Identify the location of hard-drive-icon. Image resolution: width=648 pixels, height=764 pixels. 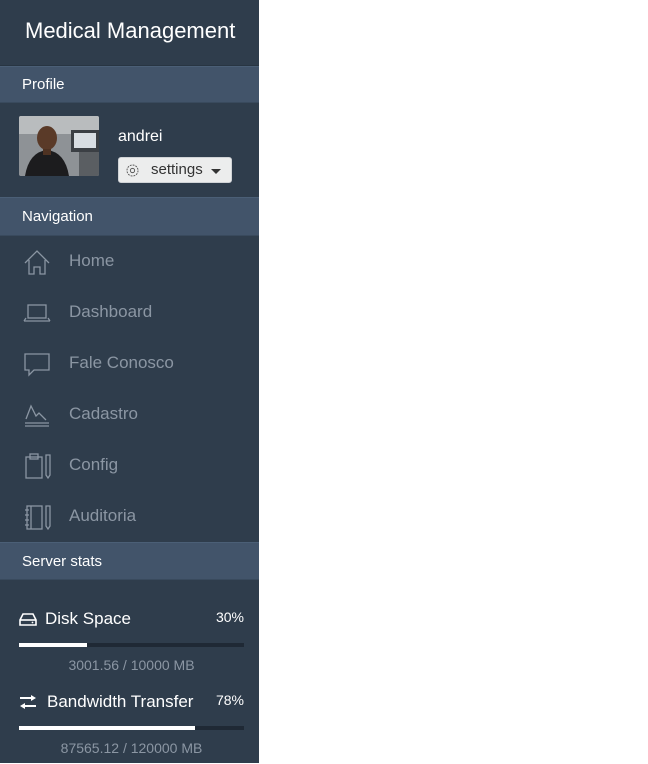
(28, 619).